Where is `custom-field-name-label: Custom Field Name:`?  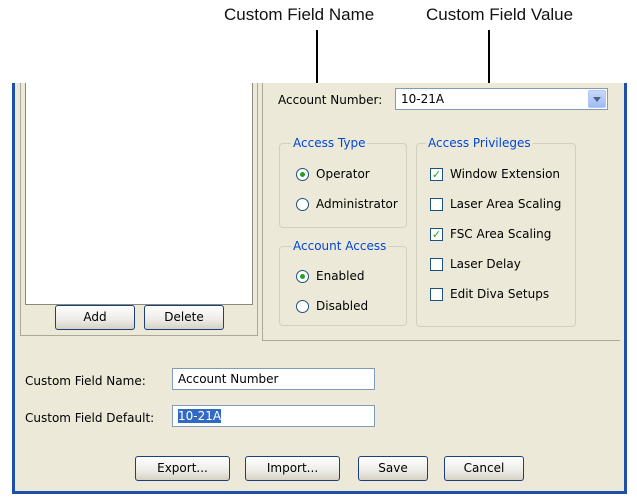 custom-field-name-label: Custom Field Name: is located at coordinates (85, 381).